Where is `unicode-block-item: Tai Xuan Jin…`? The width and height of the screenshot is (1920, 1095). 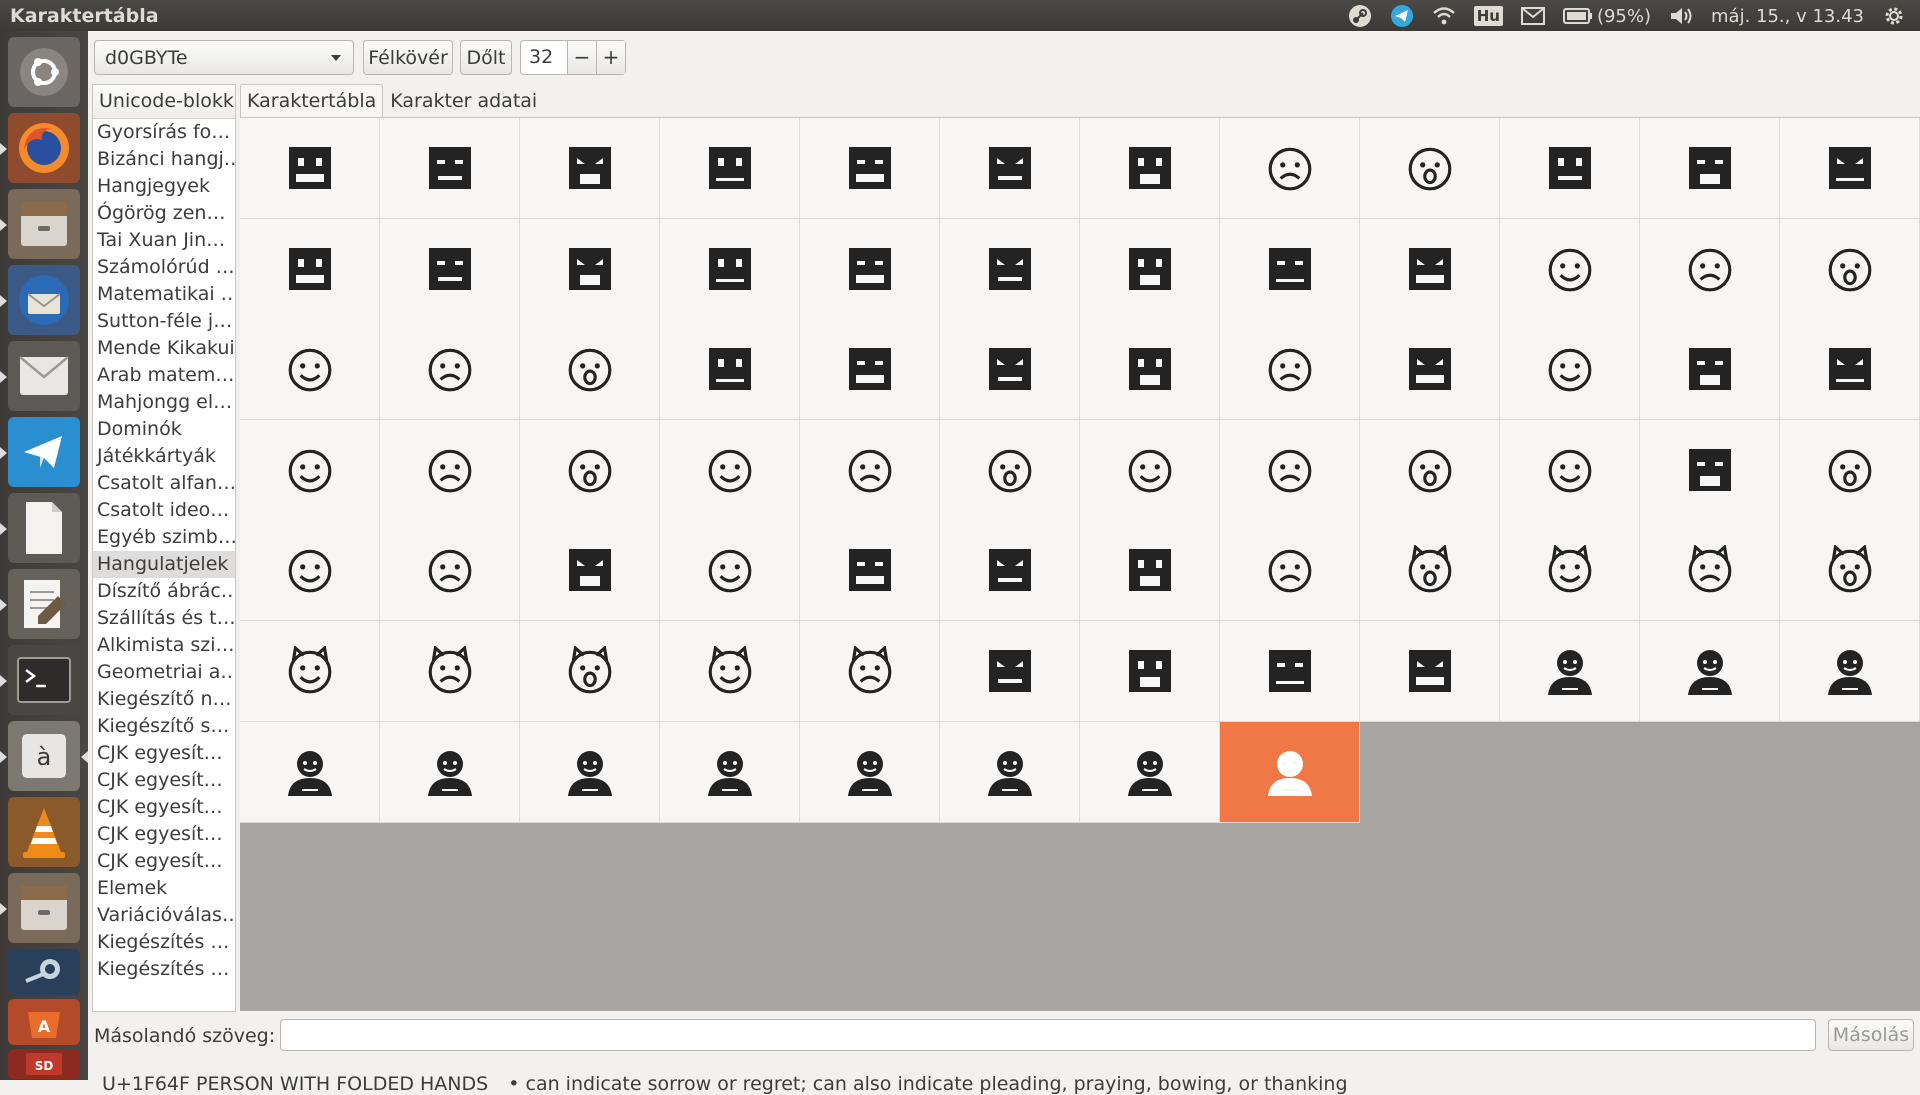 unicode-block-item: Tai Xuan Jin… is located at coordinates (164, 240).